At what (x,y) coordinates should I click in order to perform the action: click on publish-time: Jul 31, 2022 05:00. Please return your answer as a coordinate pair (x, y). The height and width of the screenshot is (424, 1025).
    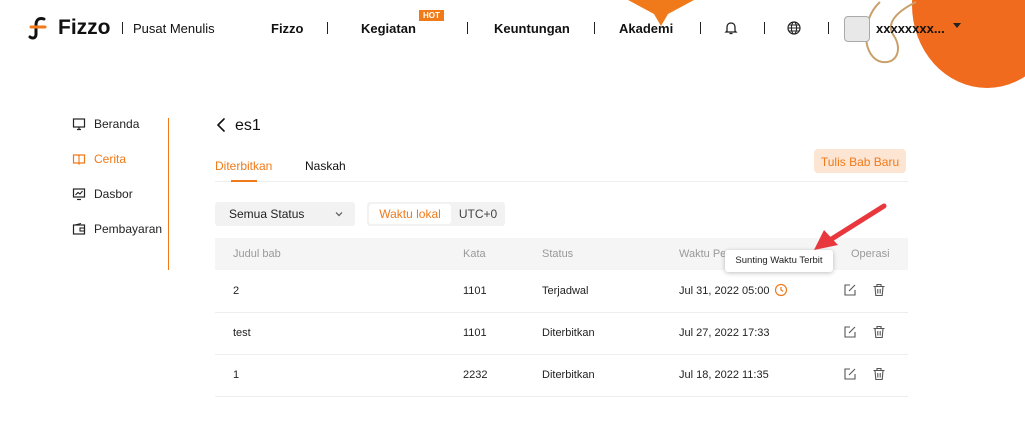
    Looking at the image, I should click on (724, 291).